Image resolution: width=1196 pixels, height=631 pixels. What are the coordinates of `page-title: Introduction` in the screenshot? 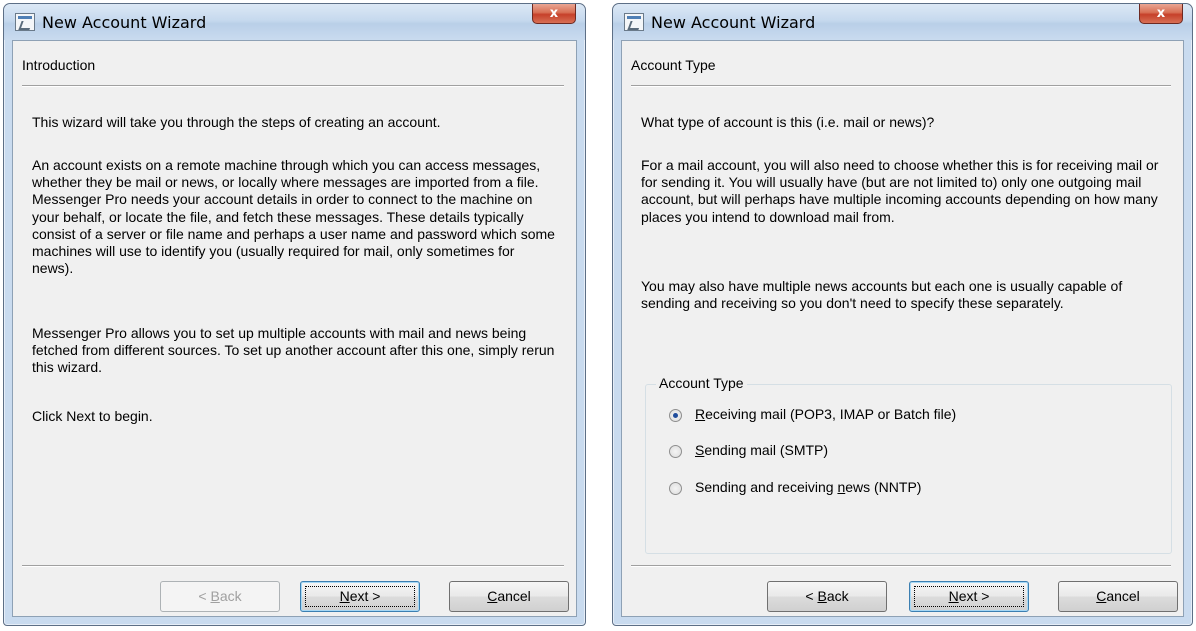 It's located at (59, 65).